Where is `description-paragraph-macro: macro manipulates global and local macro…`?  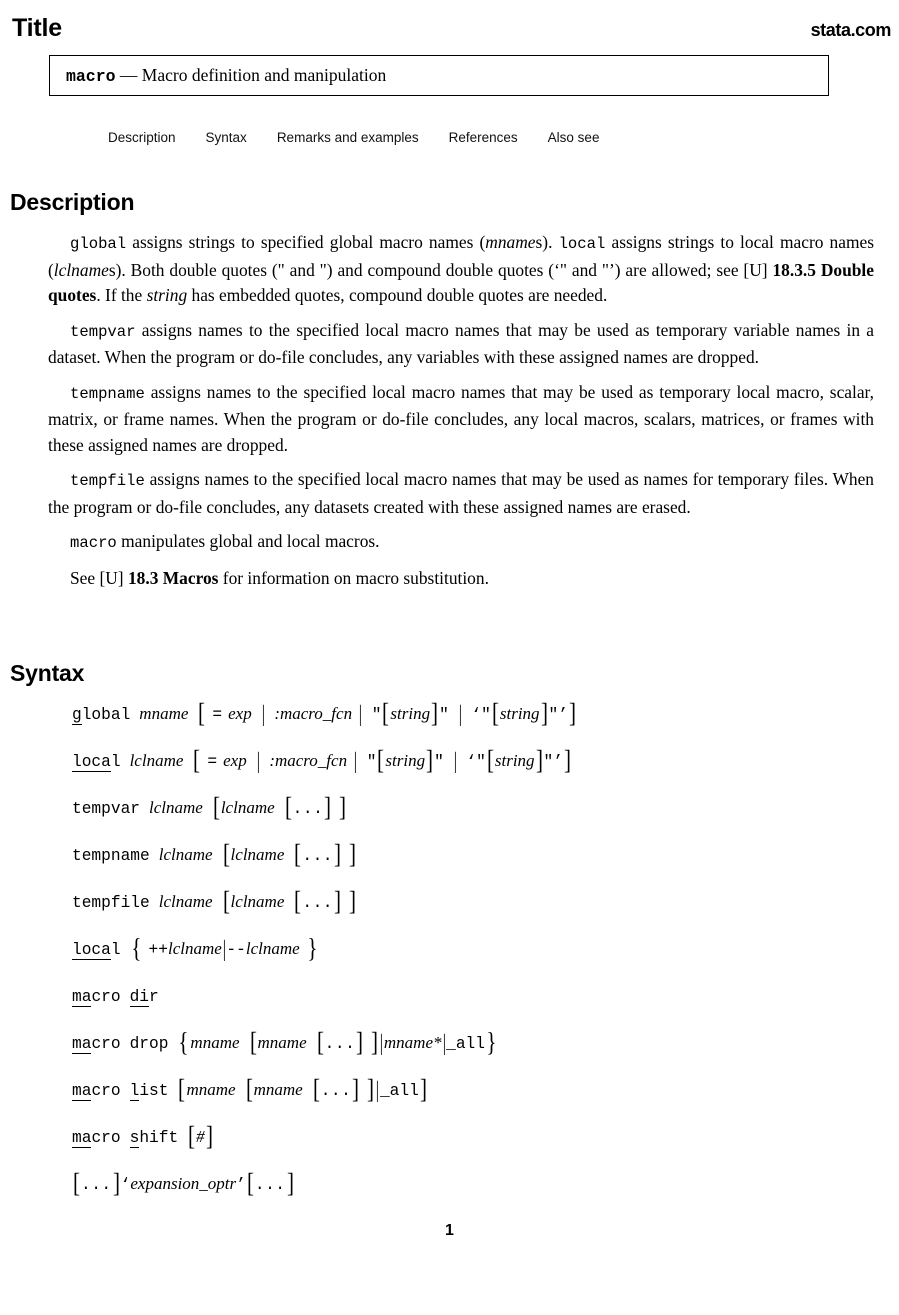 description-paragraph-macro: macro manipulates global and local macro… is located at coordinates (225, 541).